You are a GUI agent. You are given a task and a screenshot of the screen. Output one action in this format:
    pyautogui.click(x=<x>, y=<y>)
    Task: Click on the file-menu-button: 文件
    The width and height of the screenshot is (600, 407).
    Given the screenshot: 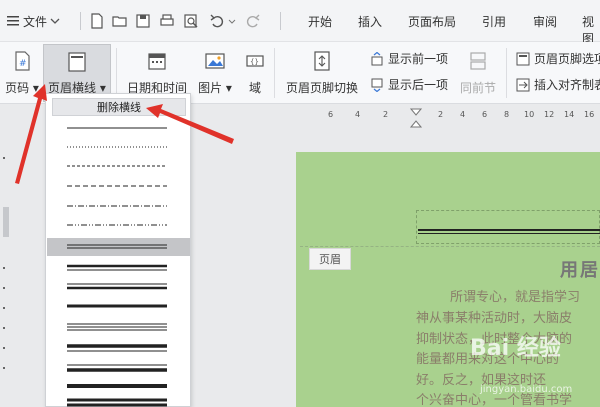 What is the action you would take?
    pyautogui.click(x=33, y=21)
    